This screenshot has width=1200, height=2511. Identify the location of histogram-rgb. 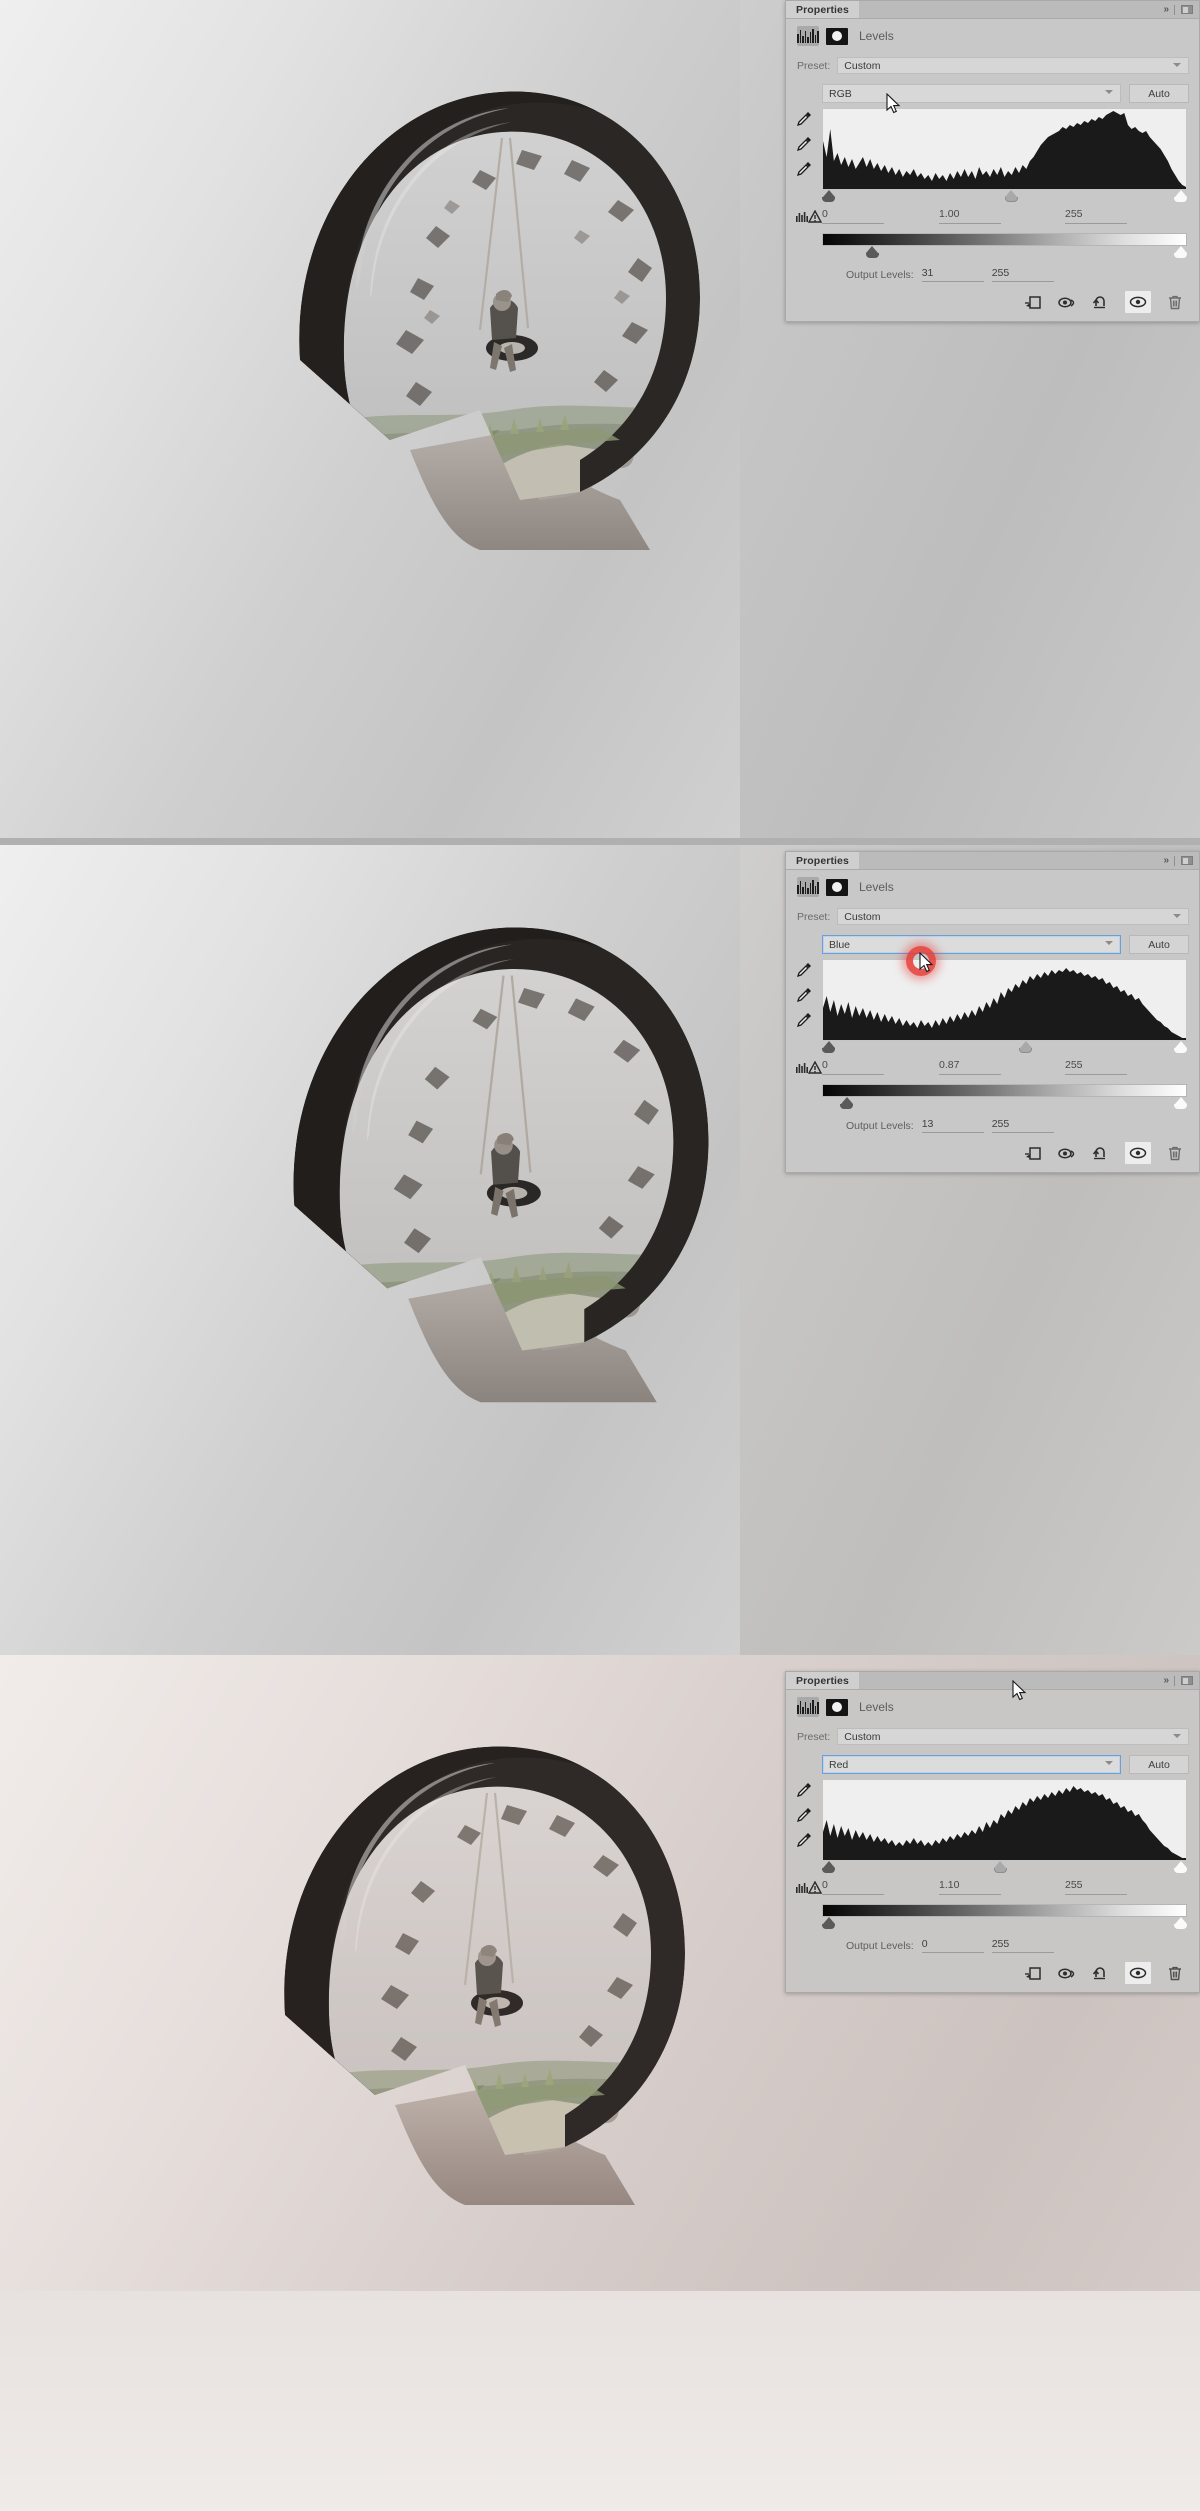
(1004, 149).